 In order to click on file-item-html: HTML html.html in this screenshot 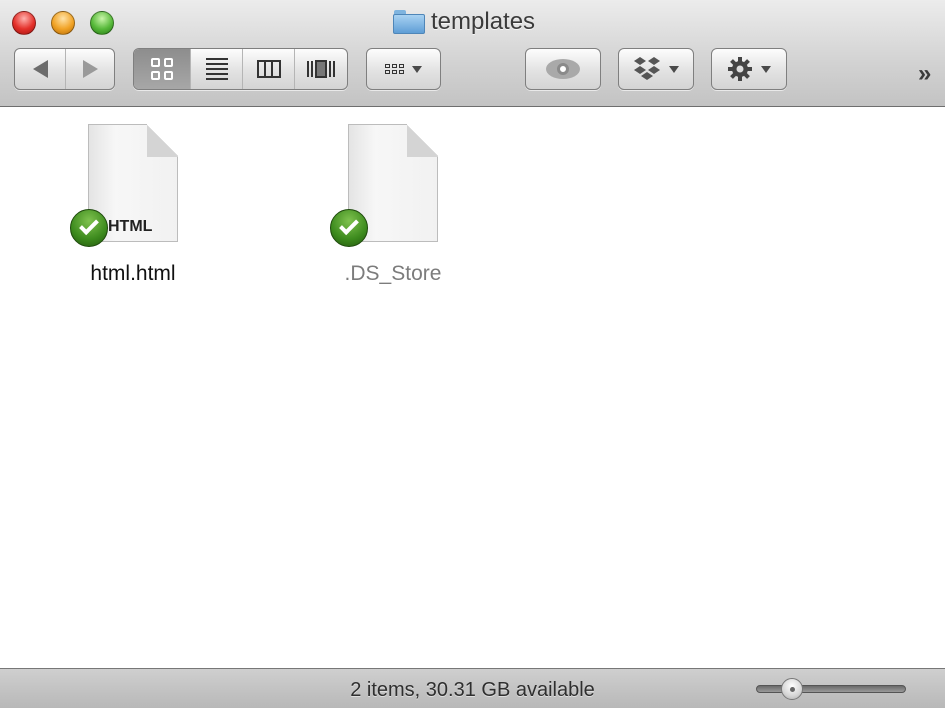, I will do `click(133, 205)`.